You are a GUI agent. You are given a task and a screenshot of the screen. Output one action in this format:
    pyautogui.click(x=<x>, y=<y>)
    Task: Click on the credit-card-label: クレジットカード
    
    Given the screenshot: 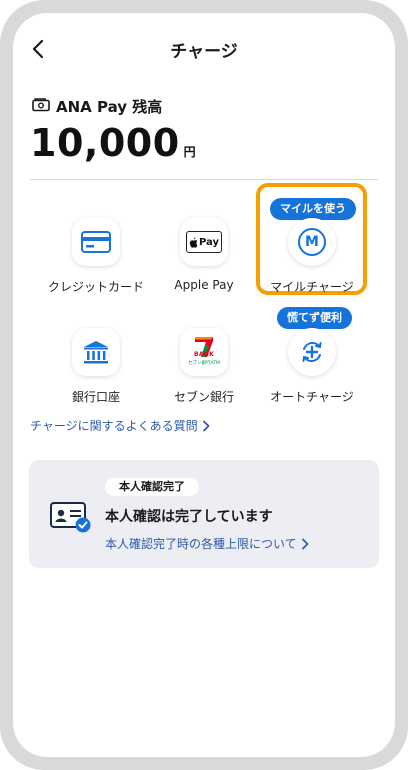 What is the action you would take?
    pyautogui.click(x=95, y=287)
    